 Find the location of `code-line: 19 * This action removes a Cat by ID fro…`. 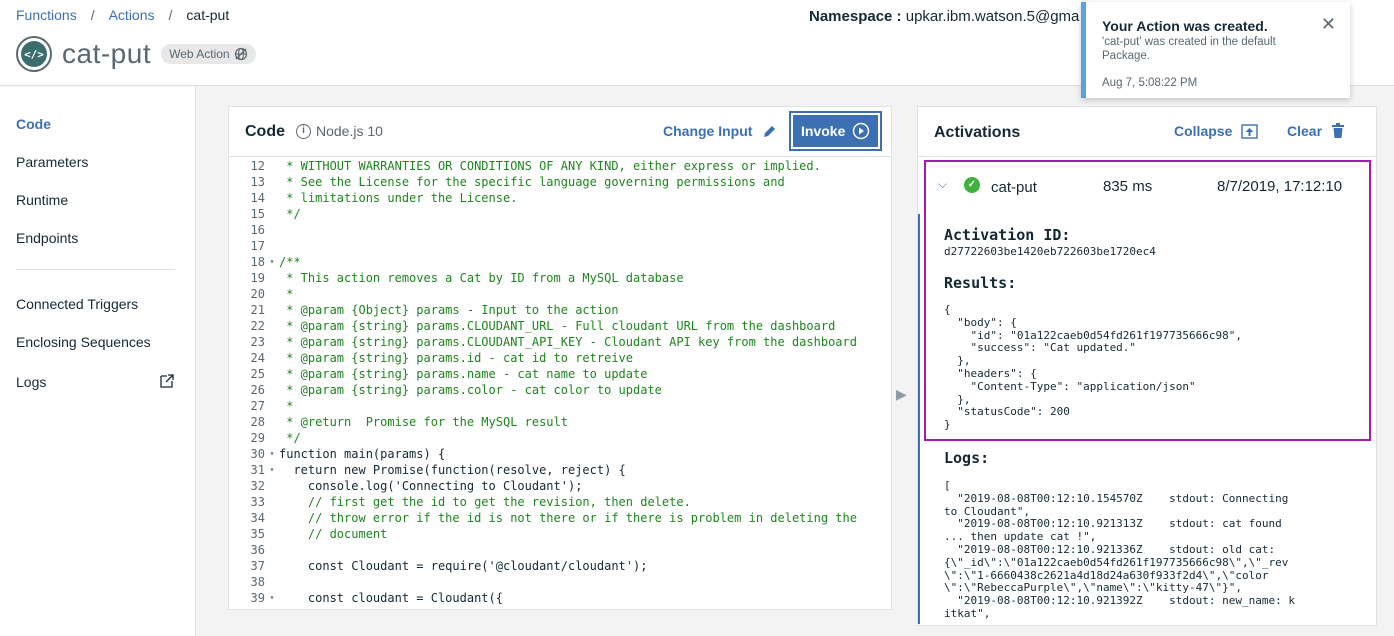

code-line: 19 * This action removes a Cat by ID fro… is located at coordinates (560, 278).